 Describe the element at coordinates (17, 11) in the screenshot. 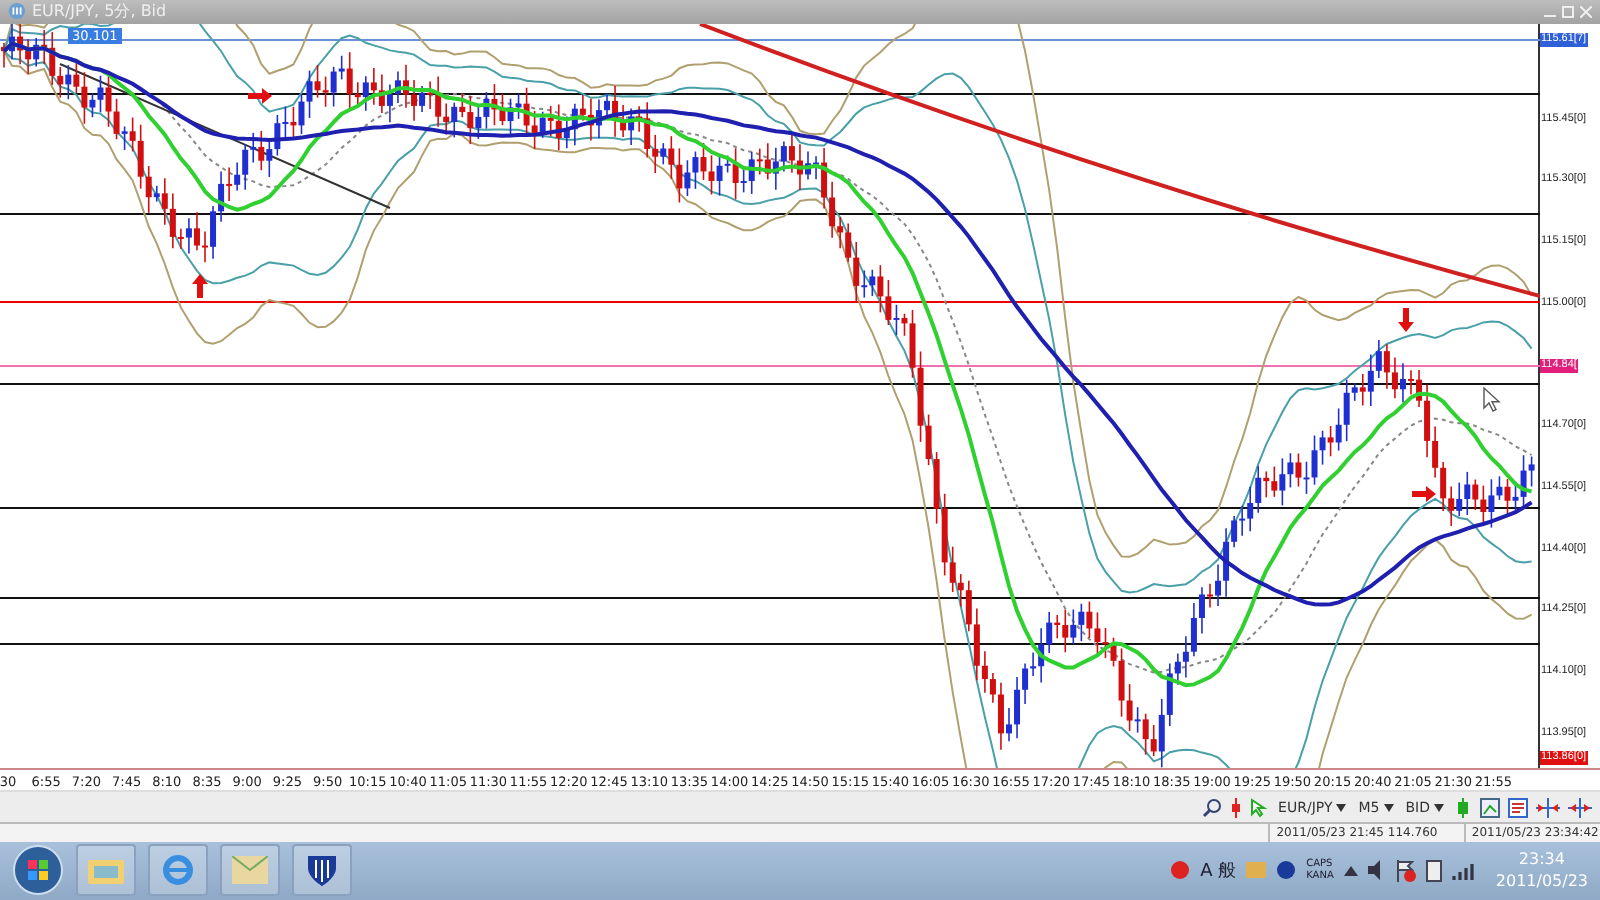

I see `app-logo-icon` at that location.